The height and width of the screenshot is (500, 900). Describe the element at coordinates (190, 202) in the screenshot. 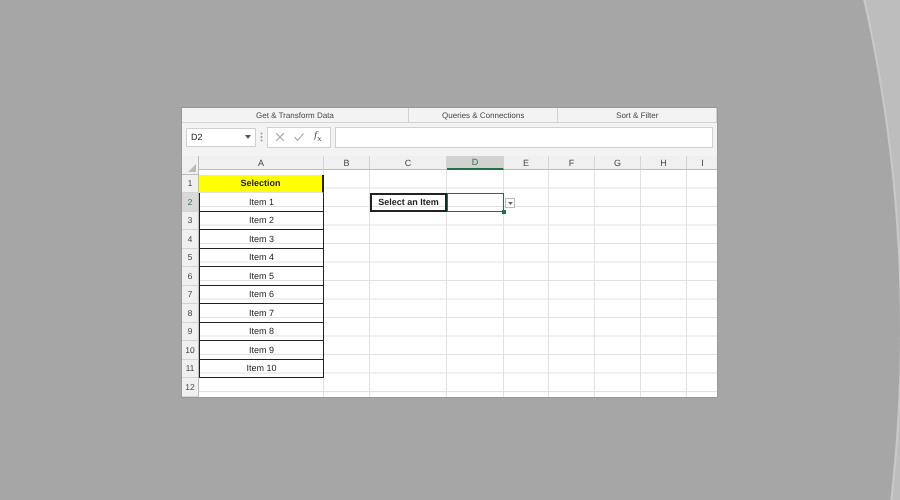

I see `row-header: 2` at that location.